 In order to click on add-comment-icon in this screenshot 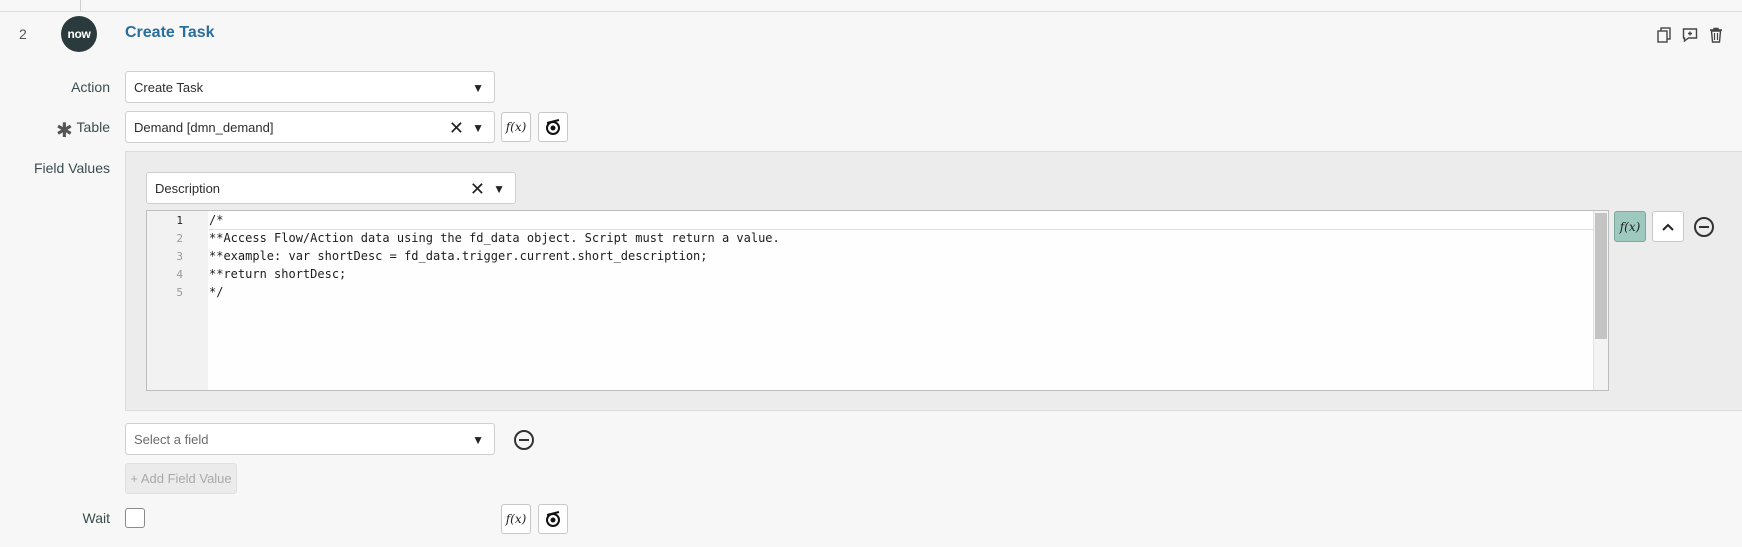, I will do `click(1690, 35)`.